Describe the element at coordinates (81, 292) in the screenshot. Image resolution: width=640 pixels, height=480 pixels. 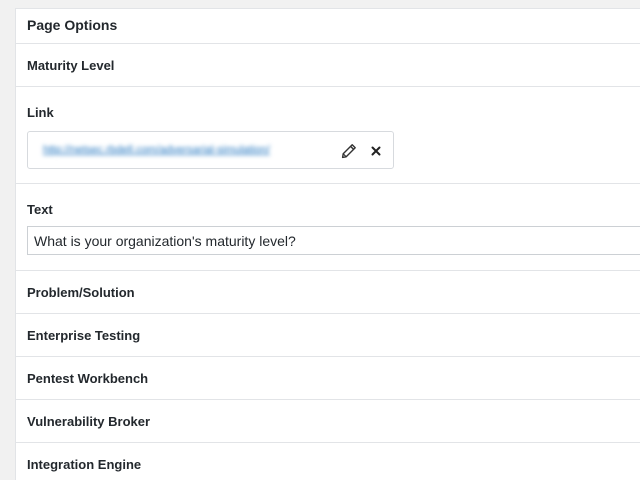
I see `section-label: Problem/Solution` at that location.